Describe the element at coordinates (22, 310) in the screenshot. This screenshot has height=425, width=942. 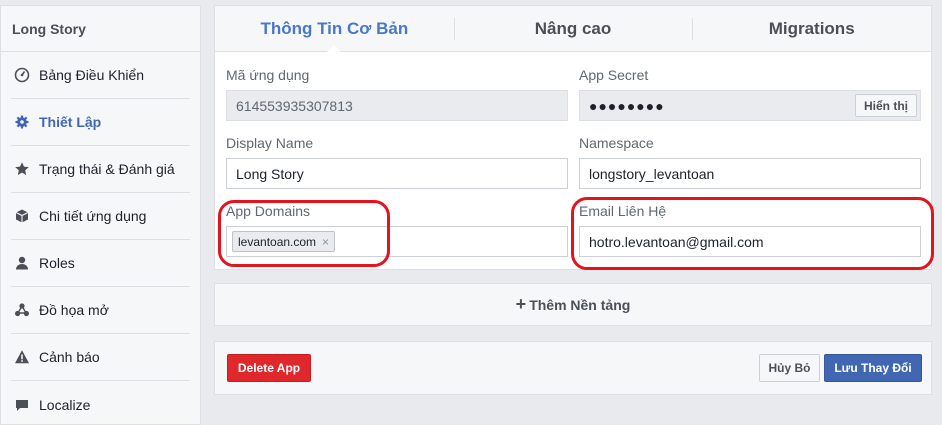
I see `graph-icon` at that location.